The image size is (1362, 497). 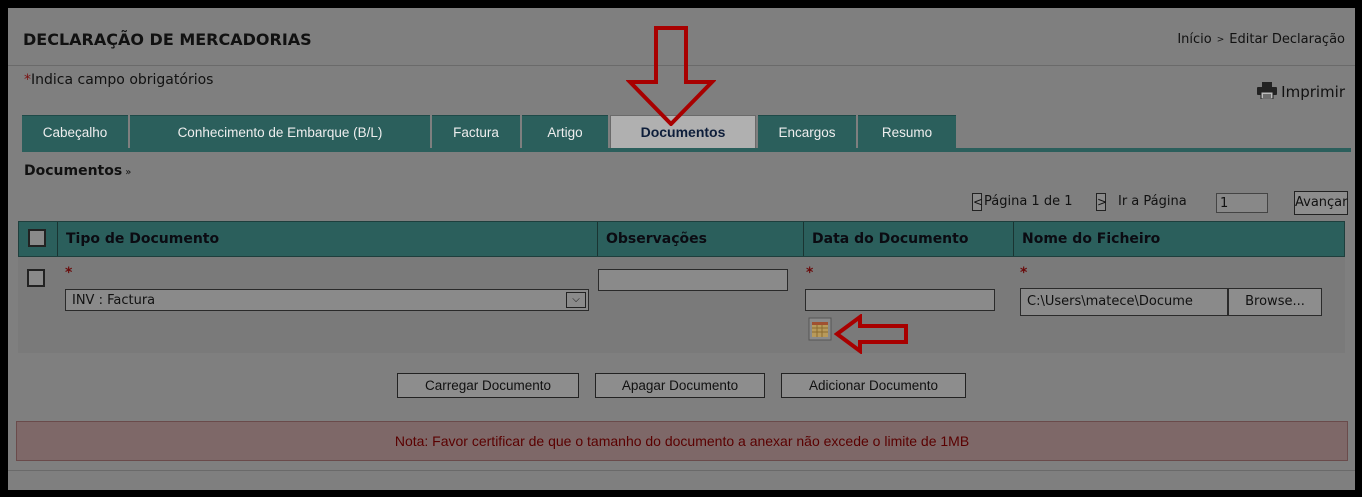 I want to click on tab-conhecimento-embarque: Conhecimento de Embarque (B/L), so click(x=280, y=131).